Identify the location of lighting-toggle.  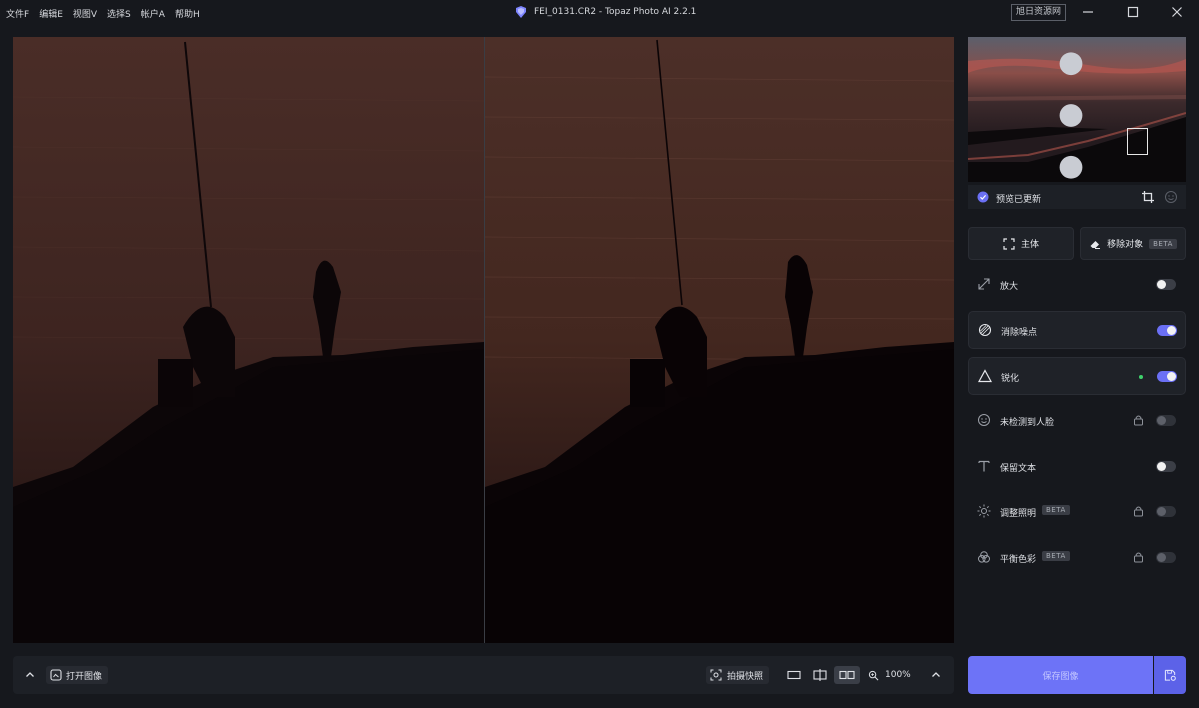
(1166, 511).